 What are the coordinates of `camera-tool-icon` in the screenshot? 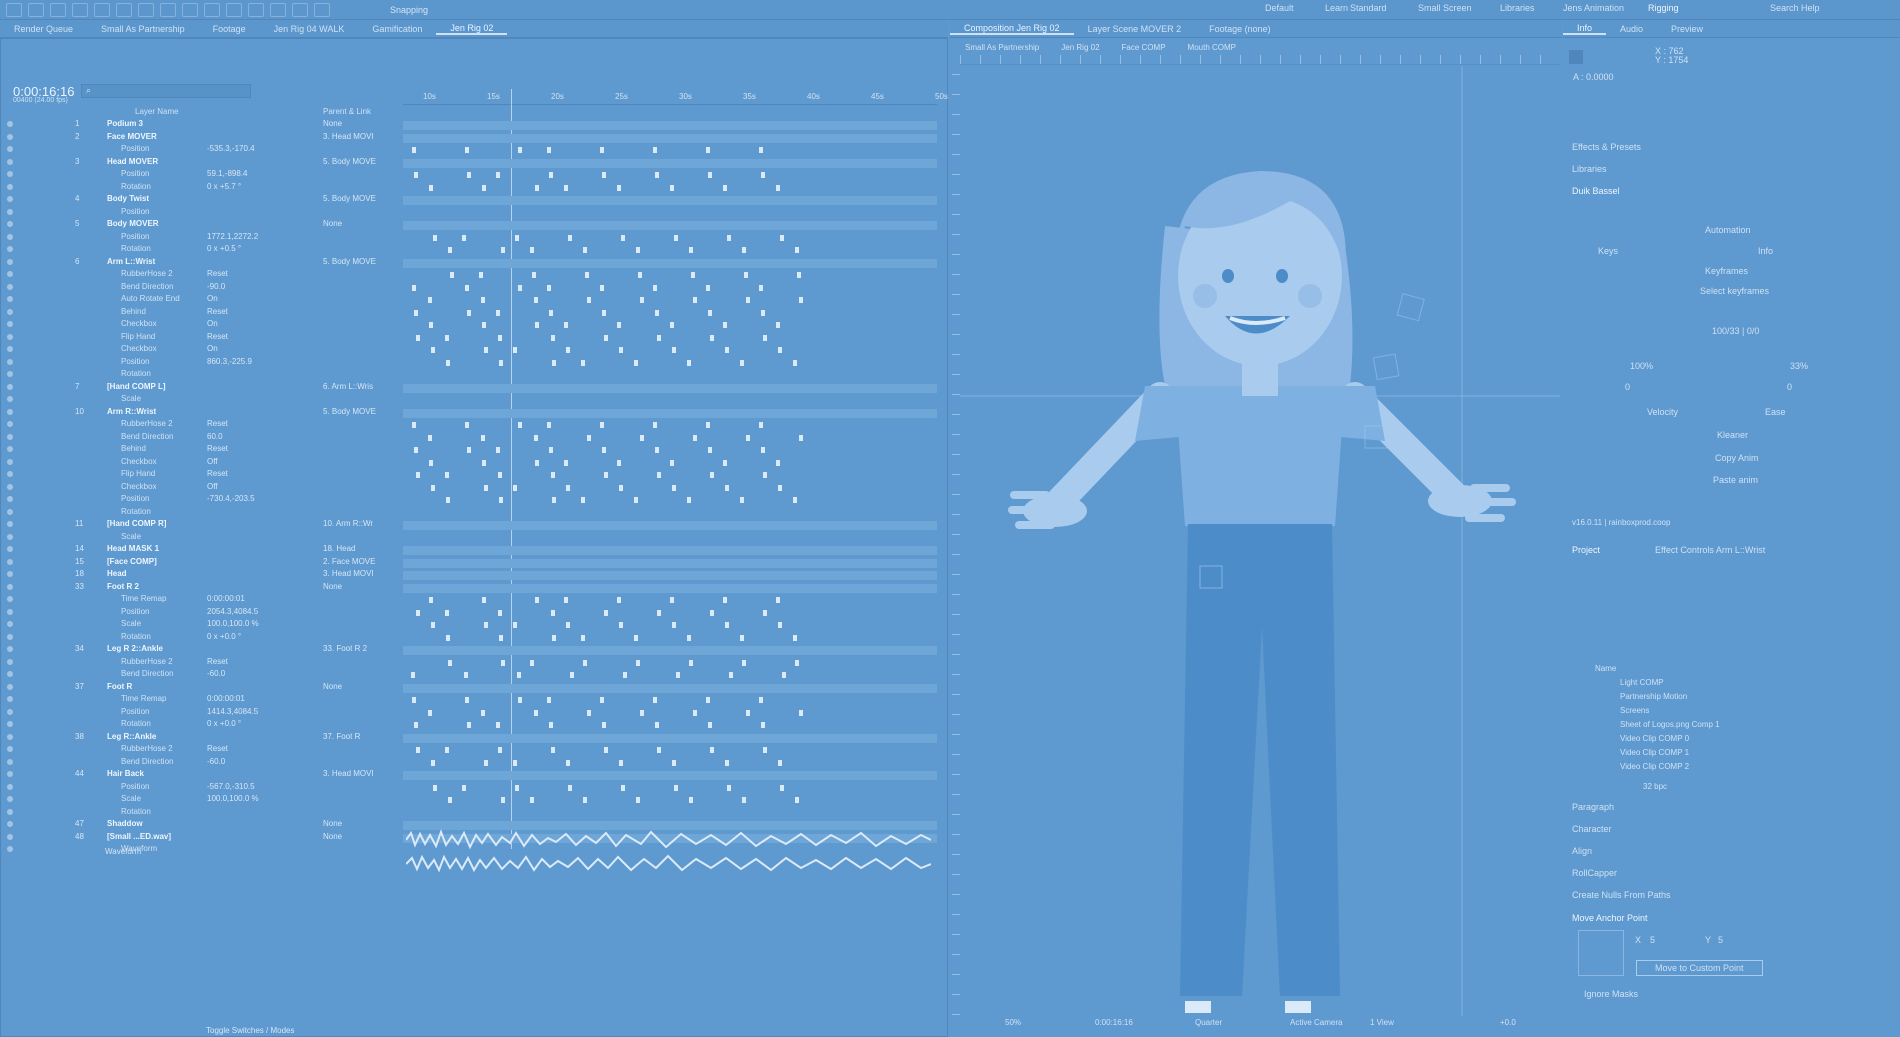 It's located at (124, 9).